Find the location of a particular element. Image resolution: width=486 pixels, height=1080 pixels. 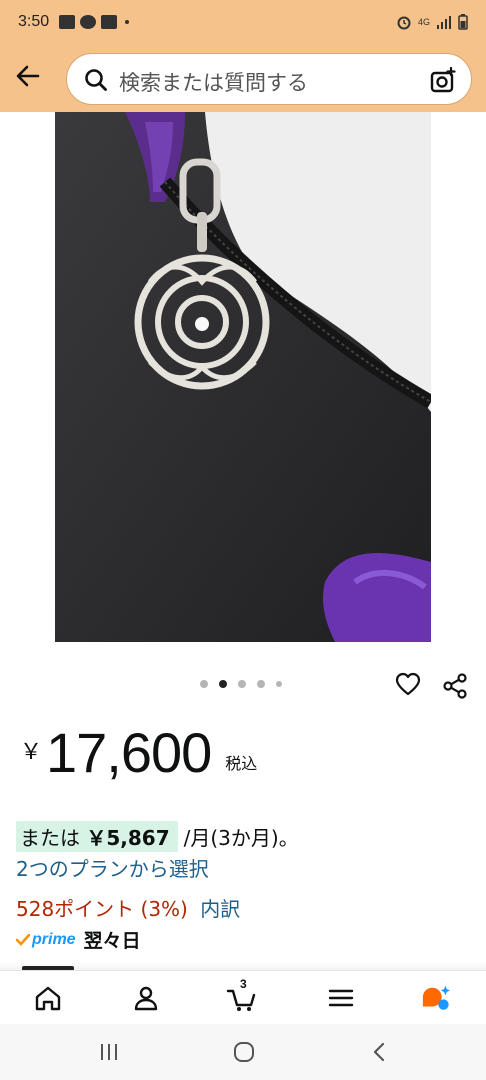

status-notifications is located at coordinates (94, 22).